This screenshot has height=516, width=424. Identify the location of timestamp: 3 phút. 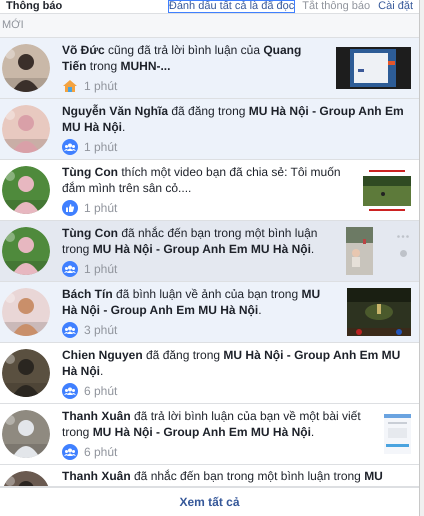
(101, 330).